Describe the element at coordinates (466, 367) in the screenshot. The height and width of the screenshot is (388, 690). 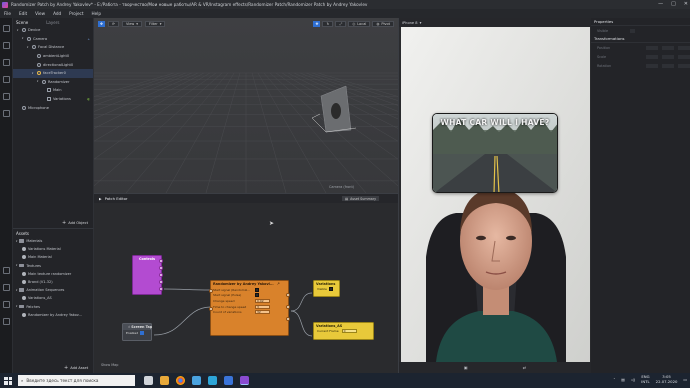
I see `record-icon: ▣` at that location.